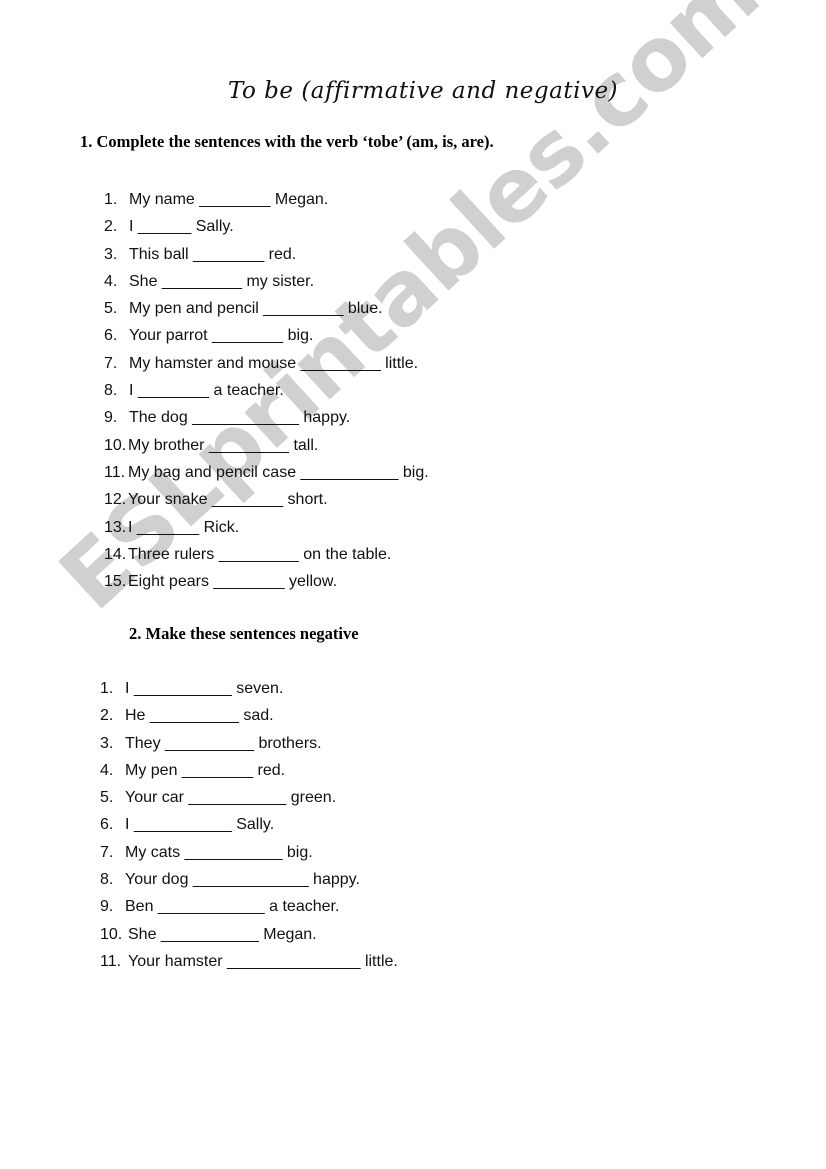 Image resolution: width=826 pixels, height=1169 pixels. What do you see at coordinates (223, 445) in the screenshot?
I see `item-sentence: My brother _________ tall.` at bounding box center [223, 445].